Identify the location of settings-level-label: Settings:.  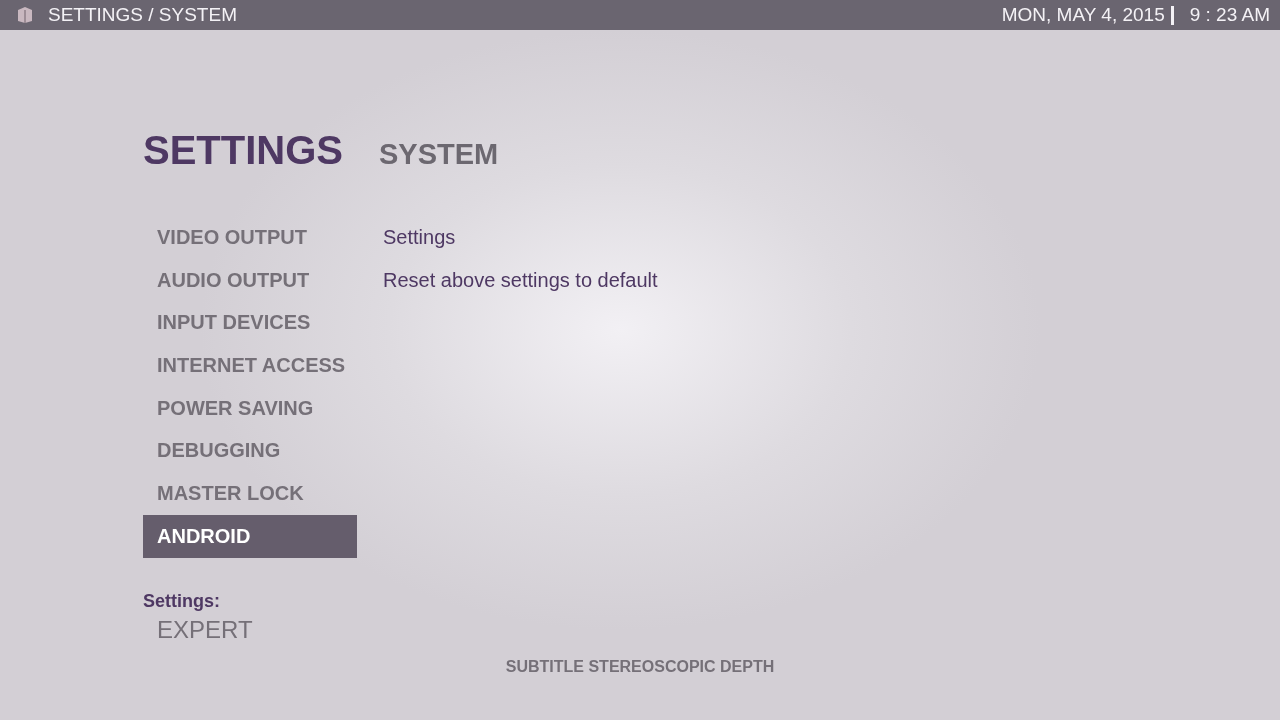
(181, 601).